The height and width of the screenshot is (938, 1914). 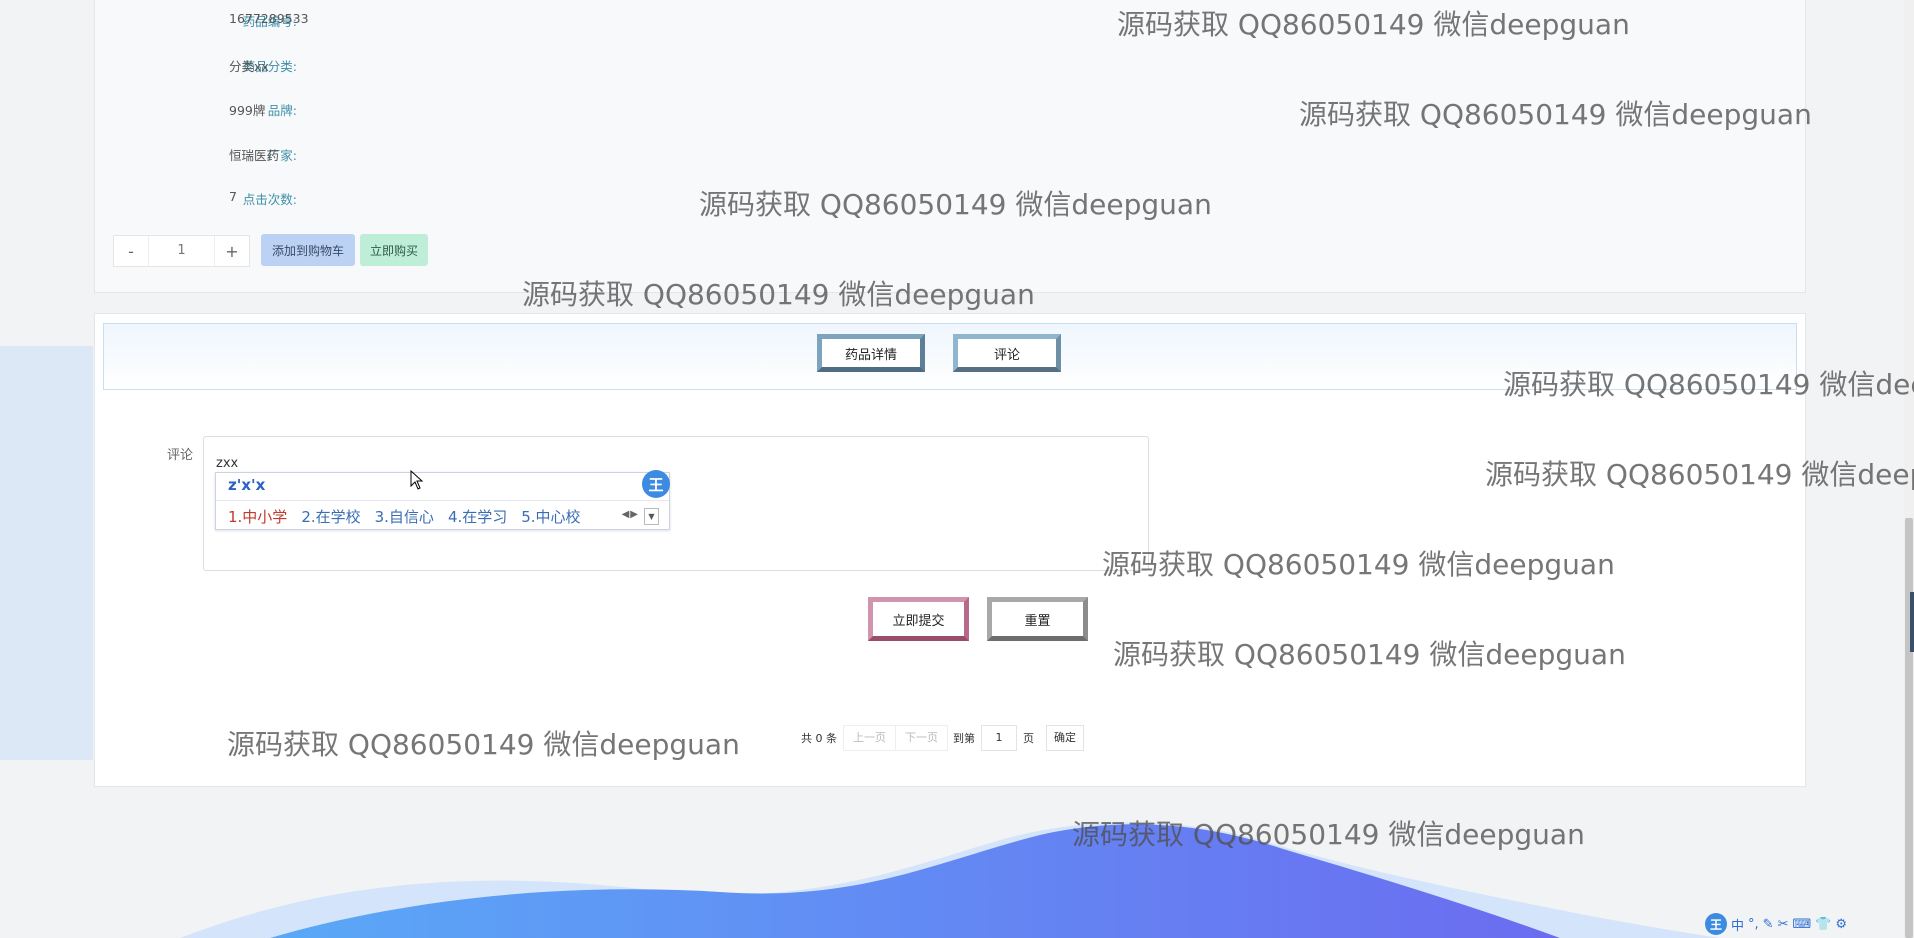 What do you see at coordinates (395, 155) in the screenshot?
I see `info-row-manufacturer: 厂家: 恒瑞医药` at bounding box center [395, 155].